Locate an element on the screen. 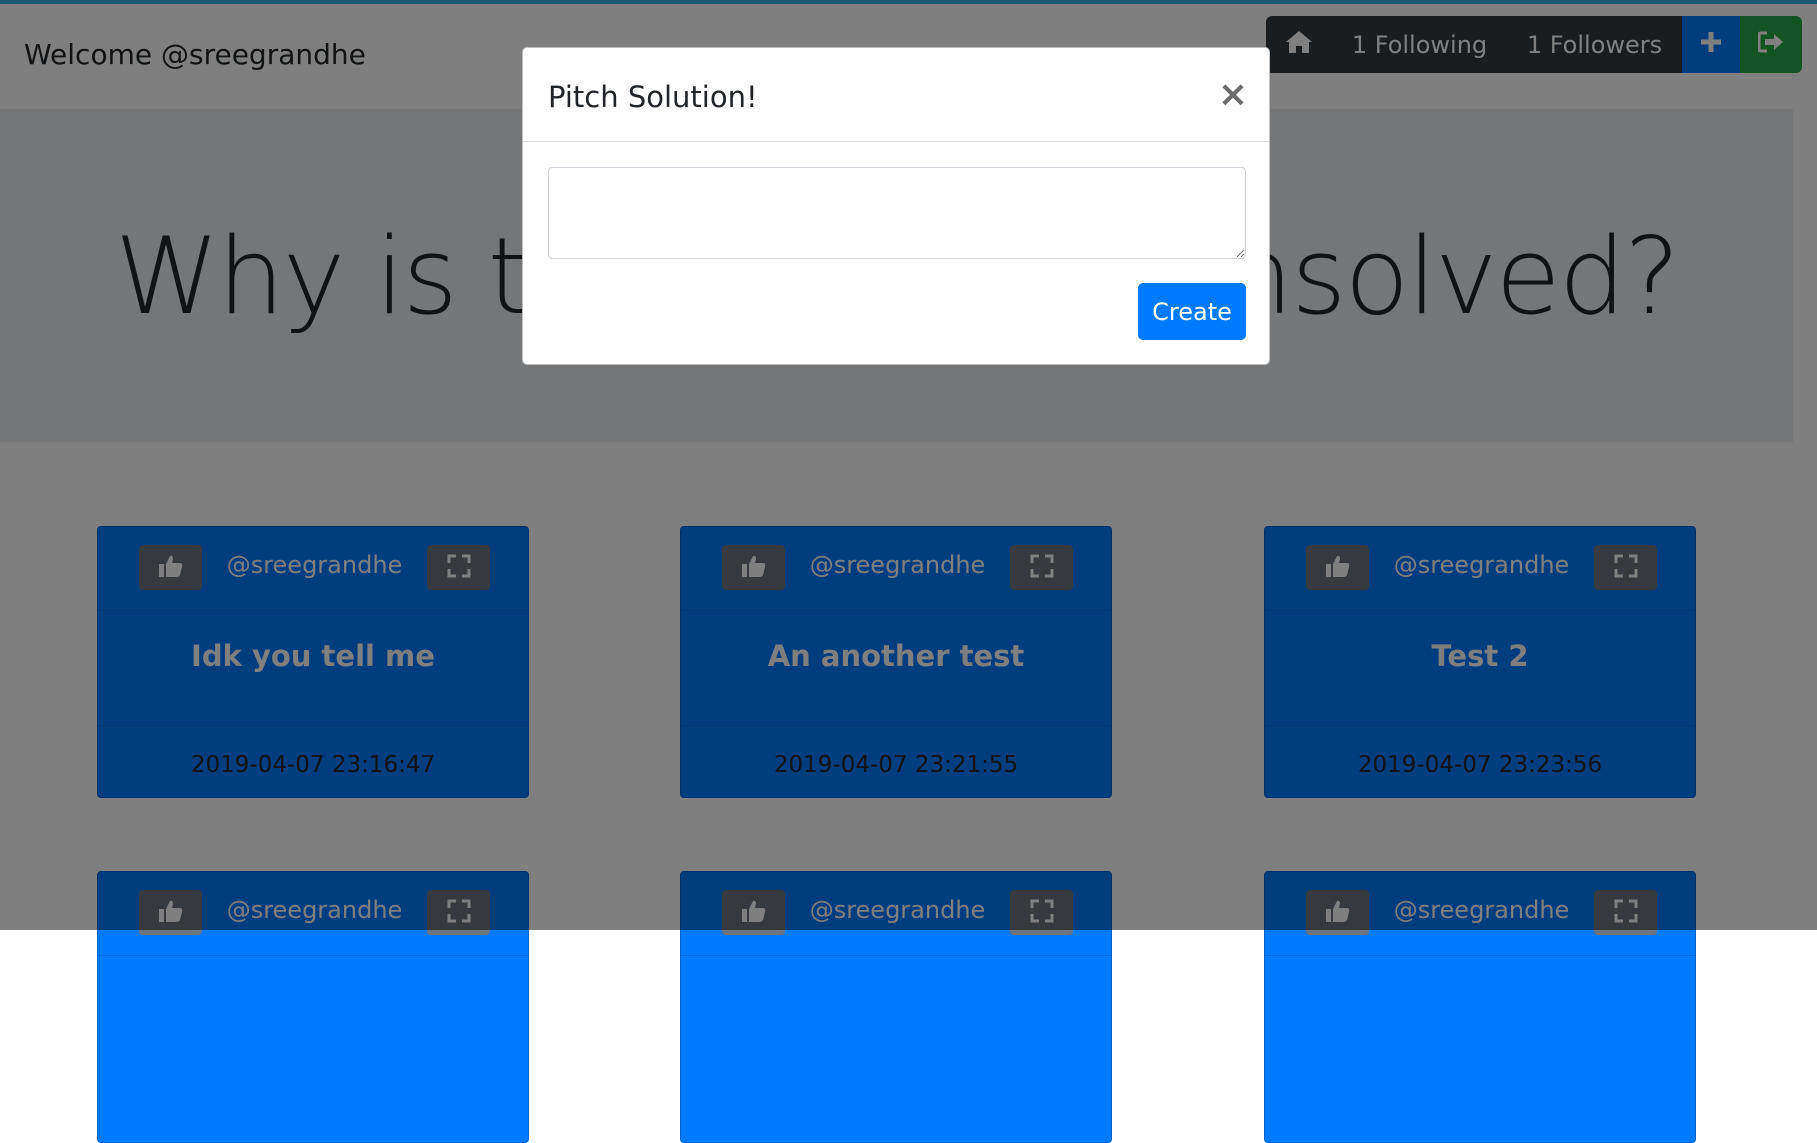  pitch-solution-modal: Pitch Solution! × Create is located at coordinates (896, 206).